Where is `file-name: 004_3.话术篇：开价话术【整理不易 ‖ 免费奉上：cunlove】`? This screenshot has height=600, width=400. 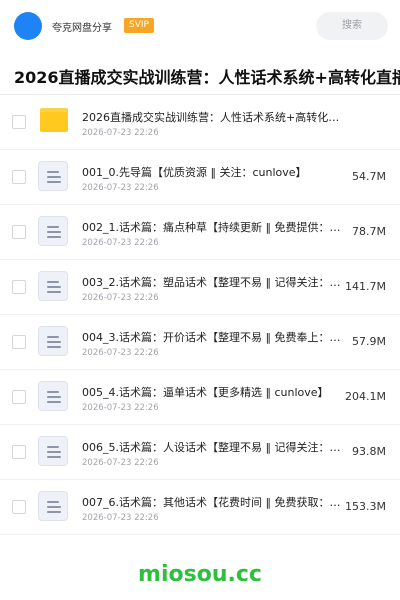
file-name: 004_3.话术篇：开价话术【整理不易 ‖ 免费奉上：cunlove】 is located at coordinates (213, 337).